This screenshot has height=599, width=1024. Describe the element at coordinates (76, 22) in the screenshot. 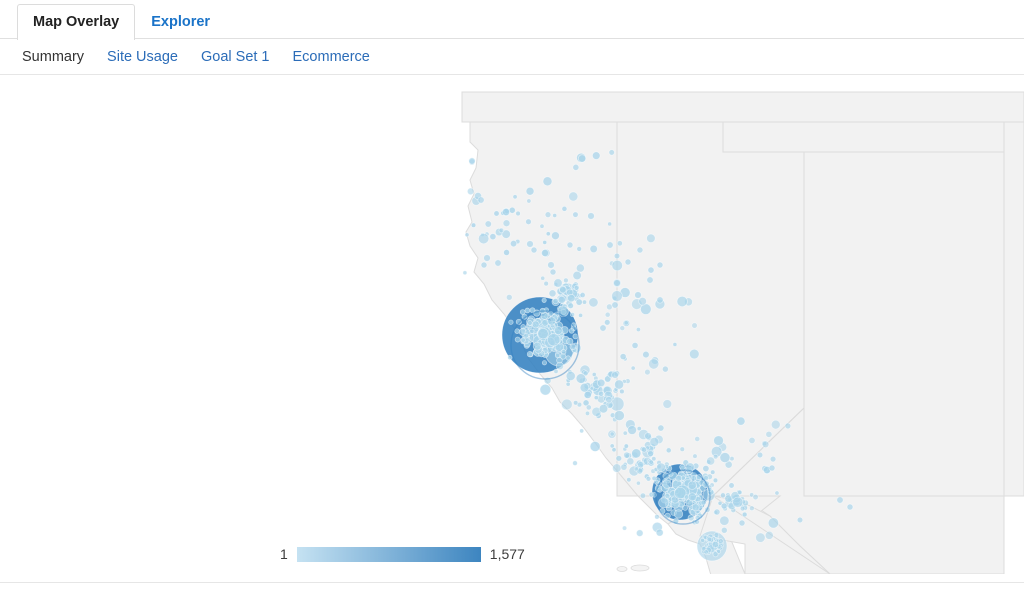

I see `tab-map-overlay: Map Overlay` at that location.